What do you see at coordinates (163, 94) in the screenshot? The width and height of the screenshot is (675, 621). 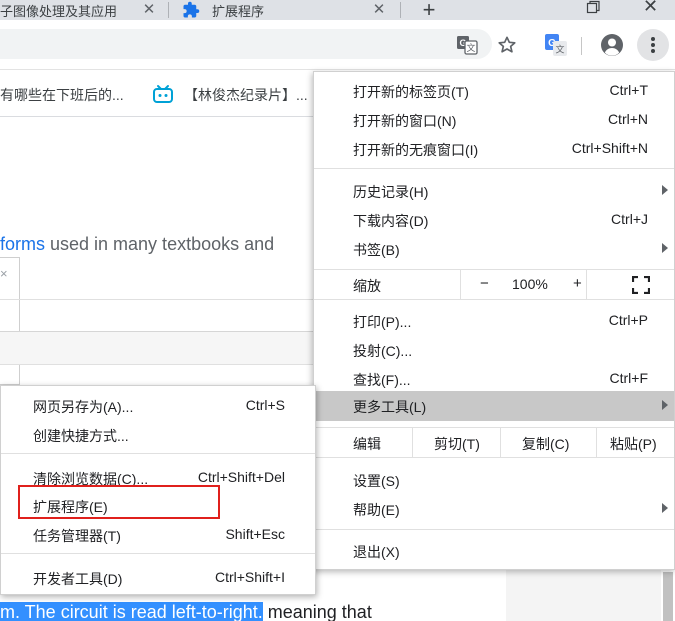 I see `bilibili-icon` at bounding box center [163, 94].